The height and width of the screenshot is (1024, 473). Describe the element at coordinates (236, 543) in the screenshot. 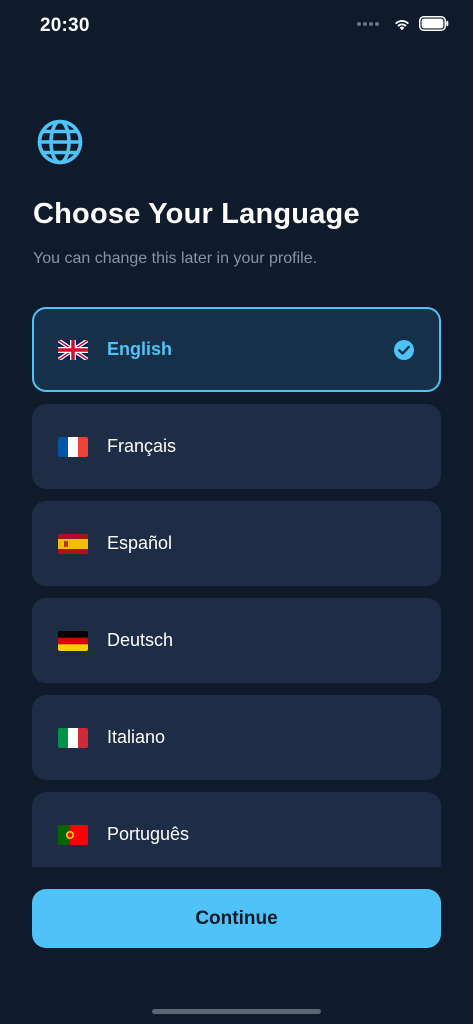

I see `language-option-spanish: Español` at that location.